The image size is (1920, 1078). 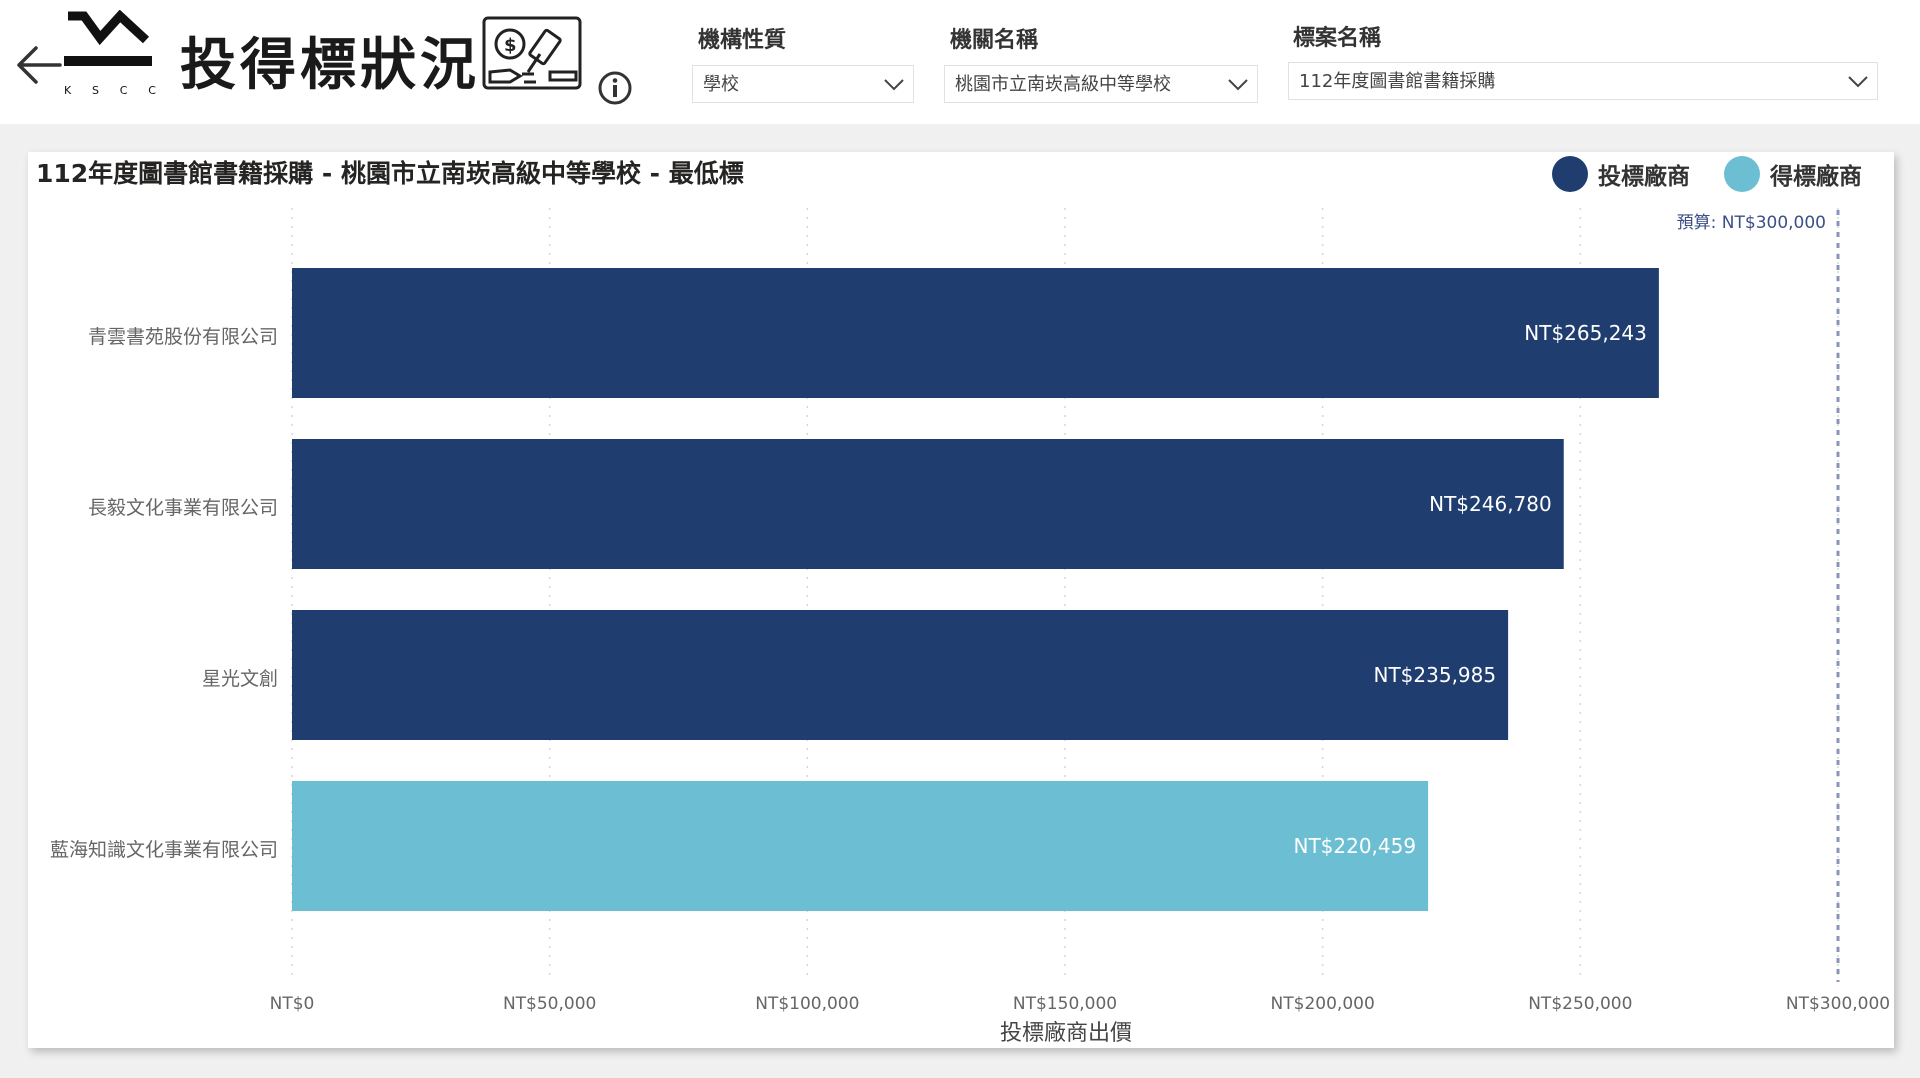 What do you see at coordinates (549, 1004) in the screenshot?
I see `x-tick-label: NT$50,000` at bounding box center [549, 1004].